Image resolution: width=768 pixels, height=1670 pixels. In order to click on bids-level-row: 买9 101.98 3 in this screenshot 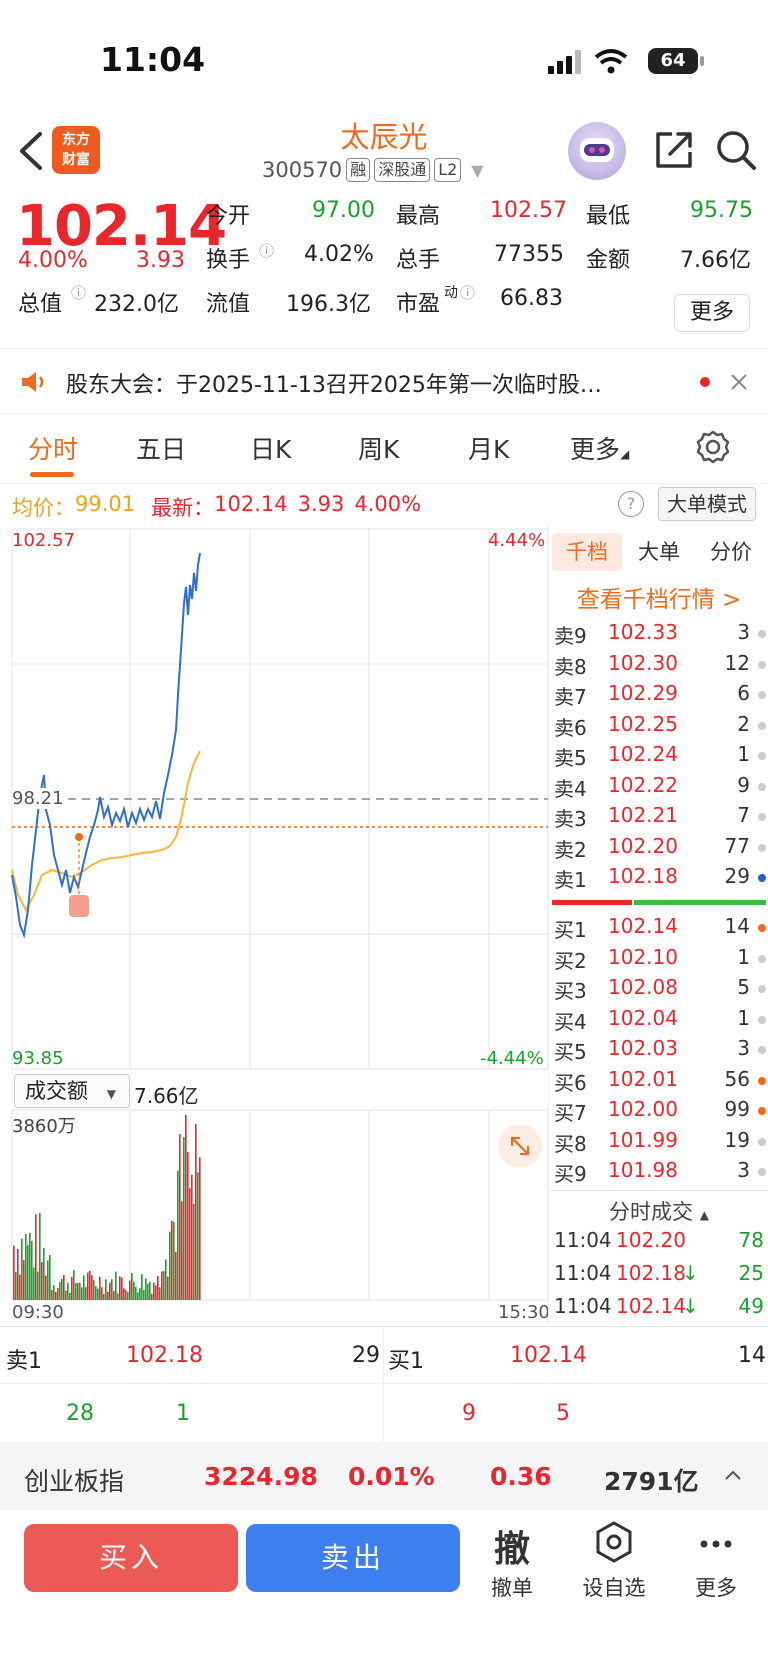, I will do `click(661, 1173)`.